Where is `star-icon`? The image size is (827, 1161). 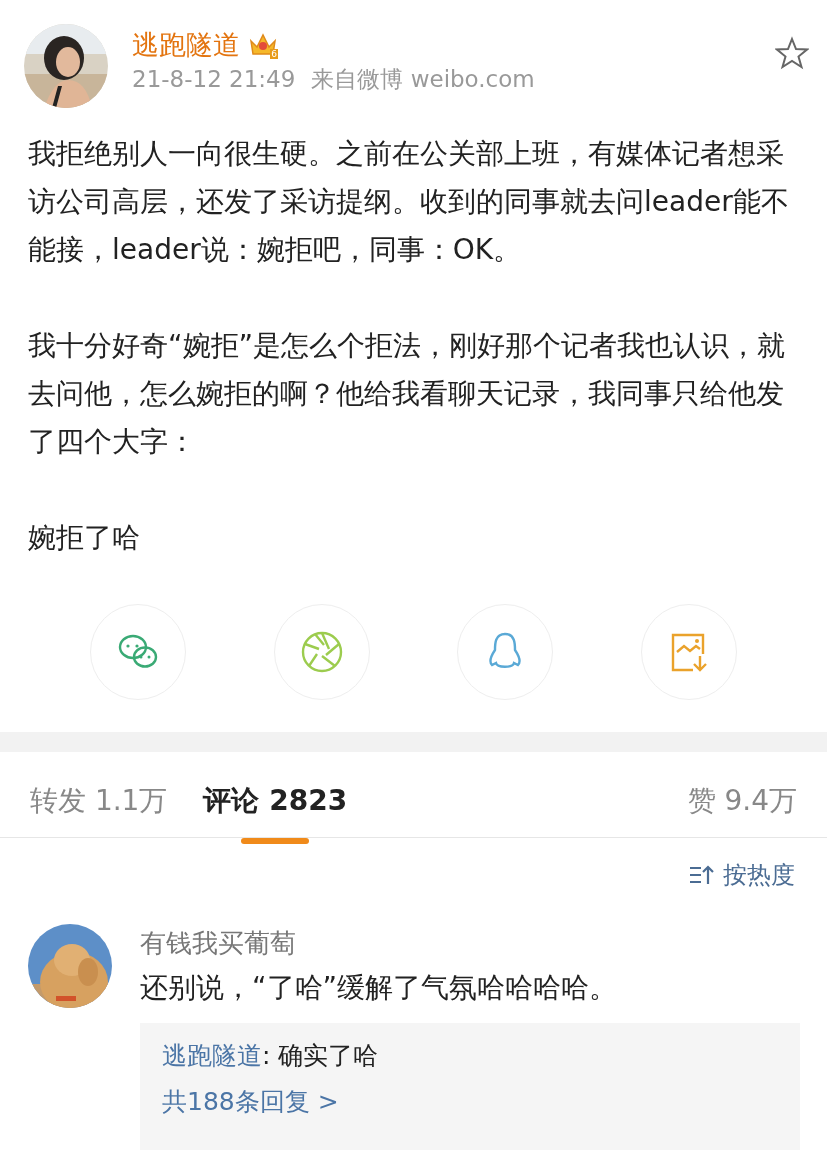 star-icon is located at coordinates (792, 53).